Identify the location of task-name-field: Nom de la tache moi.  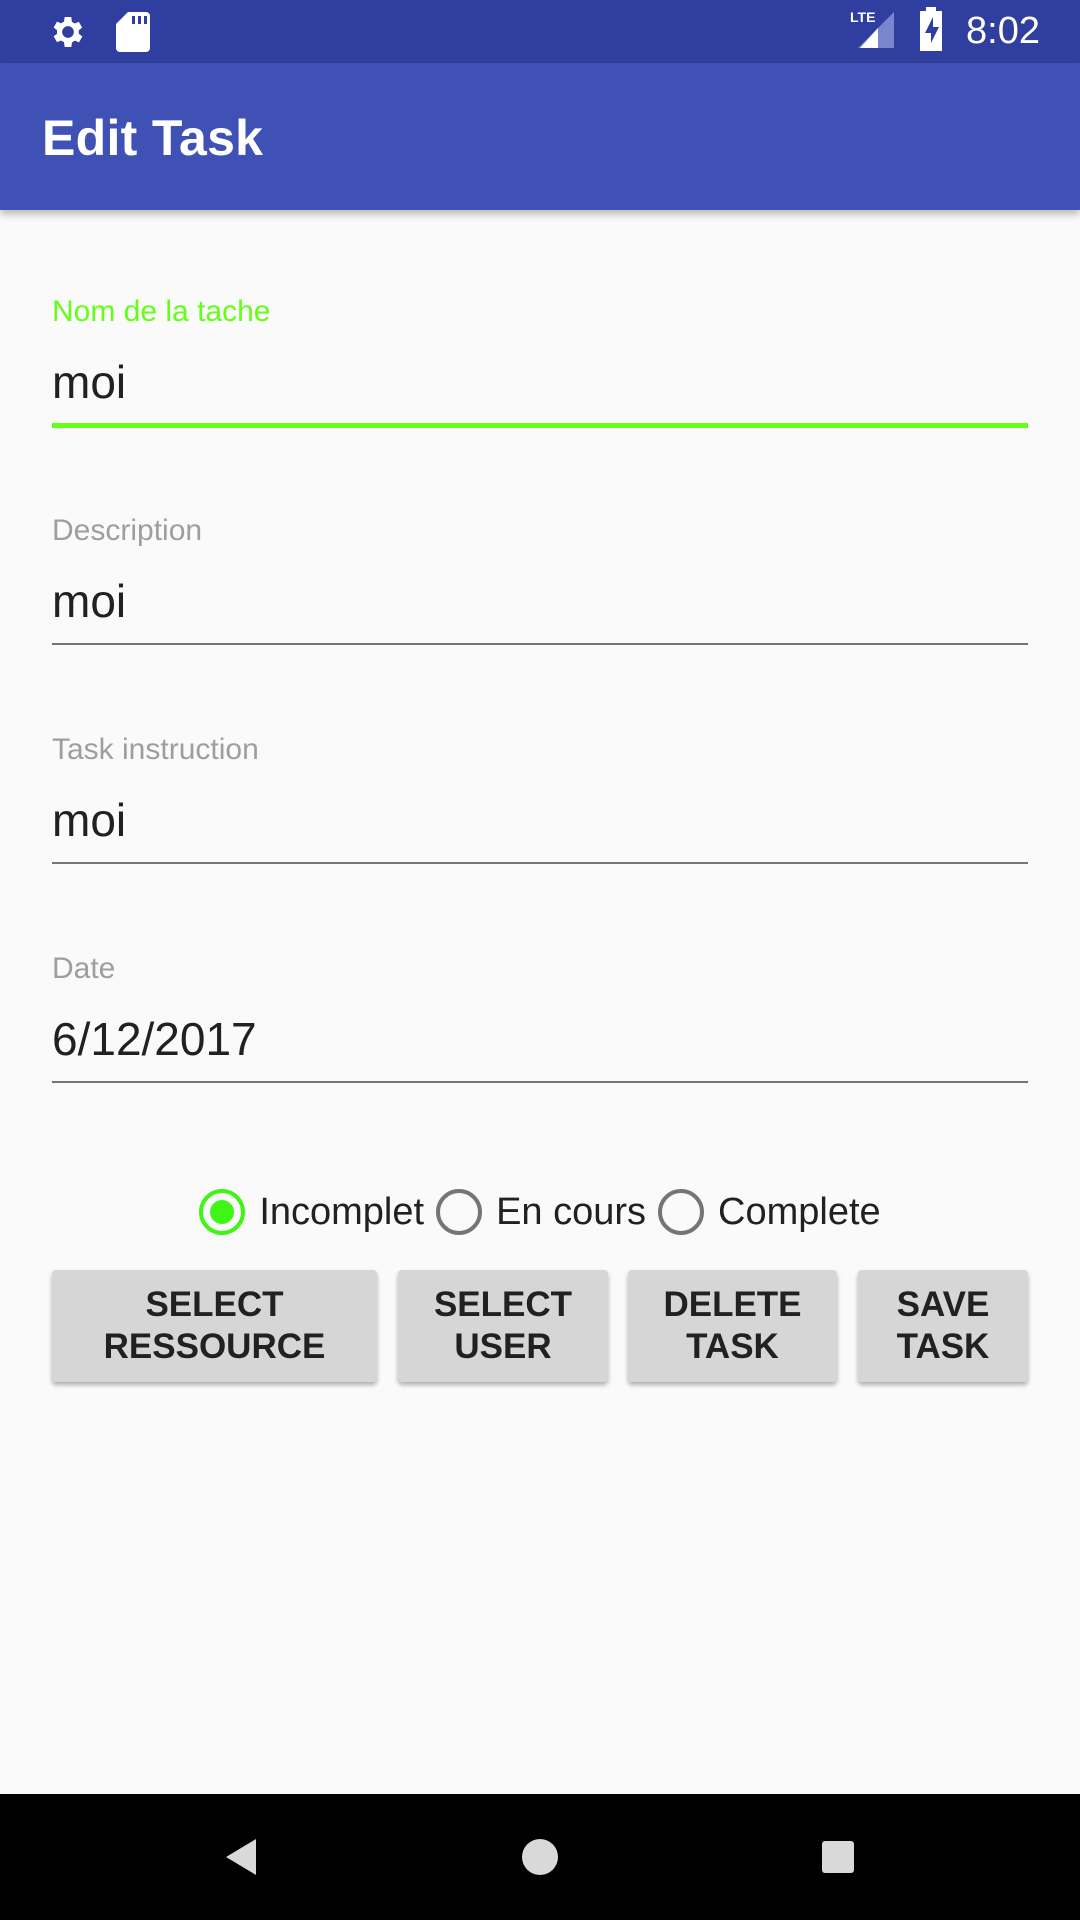
(540, 360).